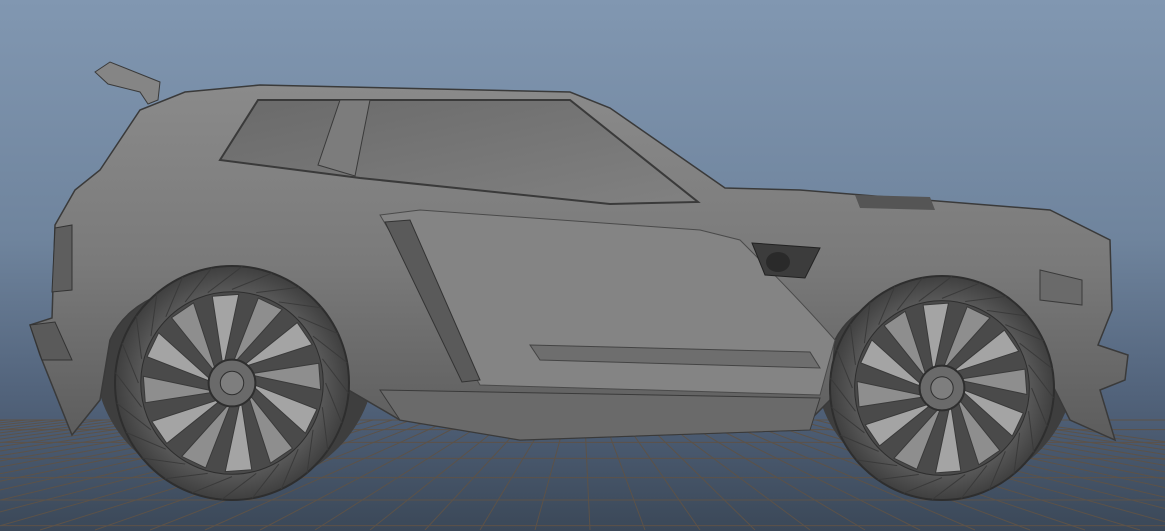 The image size is (1165, 531). What do you see at coordinates (895, 202) in the screenshot?
I see `hood-scoop` at bounding box center [895, 202].